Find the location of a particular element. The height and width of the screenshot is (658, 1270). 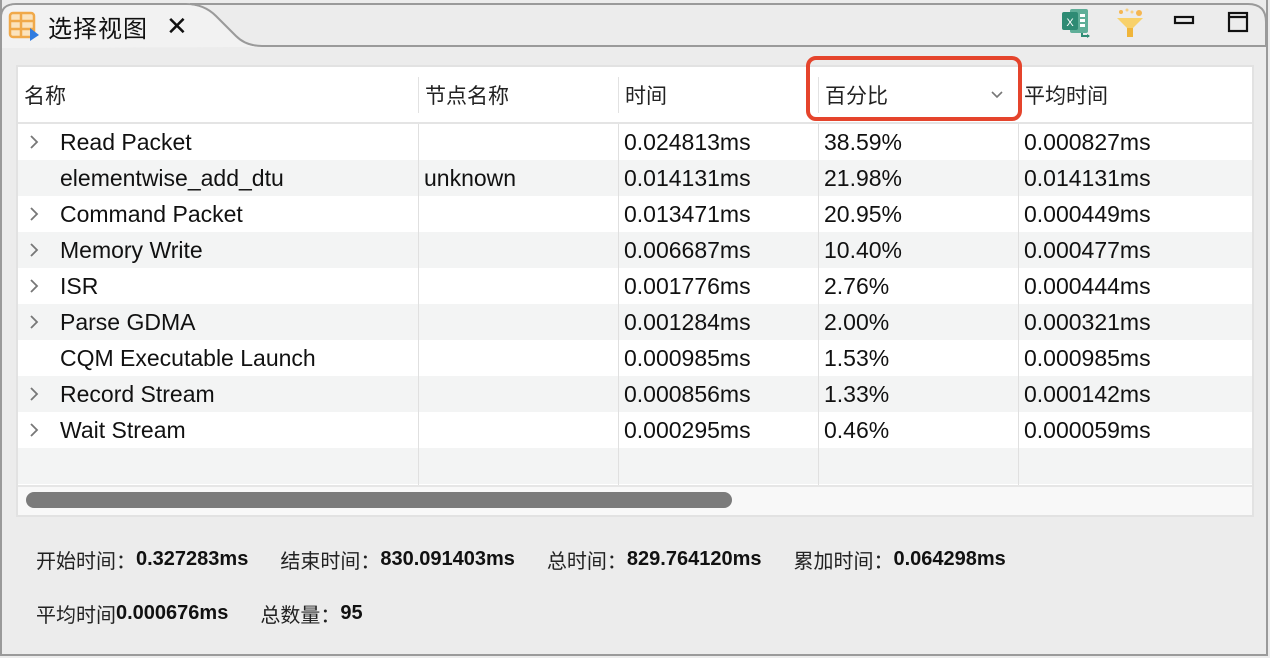

cell-average-time: 0.000449ms is located at coordinates (1087, 213).